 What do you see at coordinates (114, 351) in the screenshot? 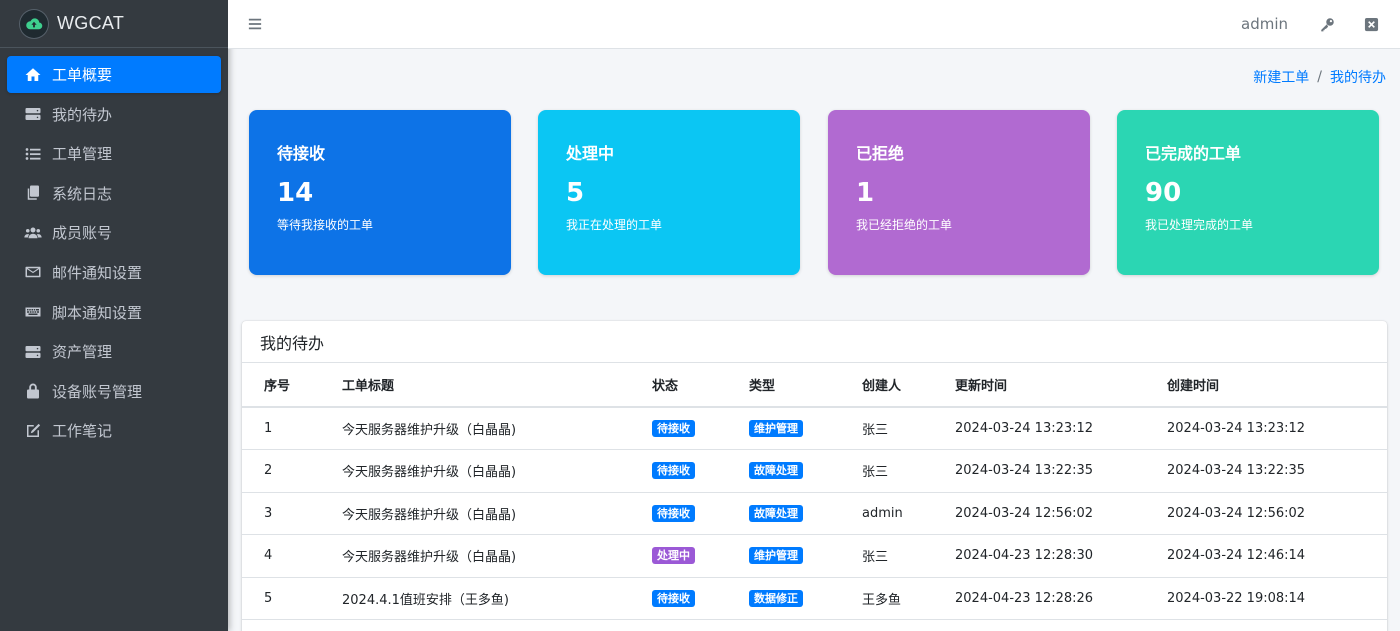
I see `sidebar-item-assets: 资产管理` at bounding box center [114, 351].